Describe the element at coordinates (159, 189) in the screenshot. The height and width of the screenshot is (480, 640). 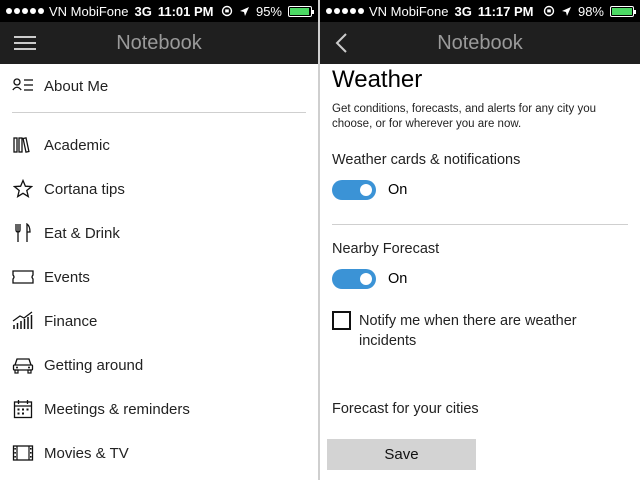
I see `list-item-cortana-tips: Cortana tips` at that location.